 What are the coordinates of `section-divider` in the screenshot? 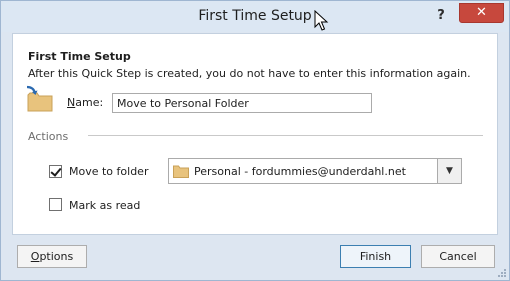 It's located at (285, 135).